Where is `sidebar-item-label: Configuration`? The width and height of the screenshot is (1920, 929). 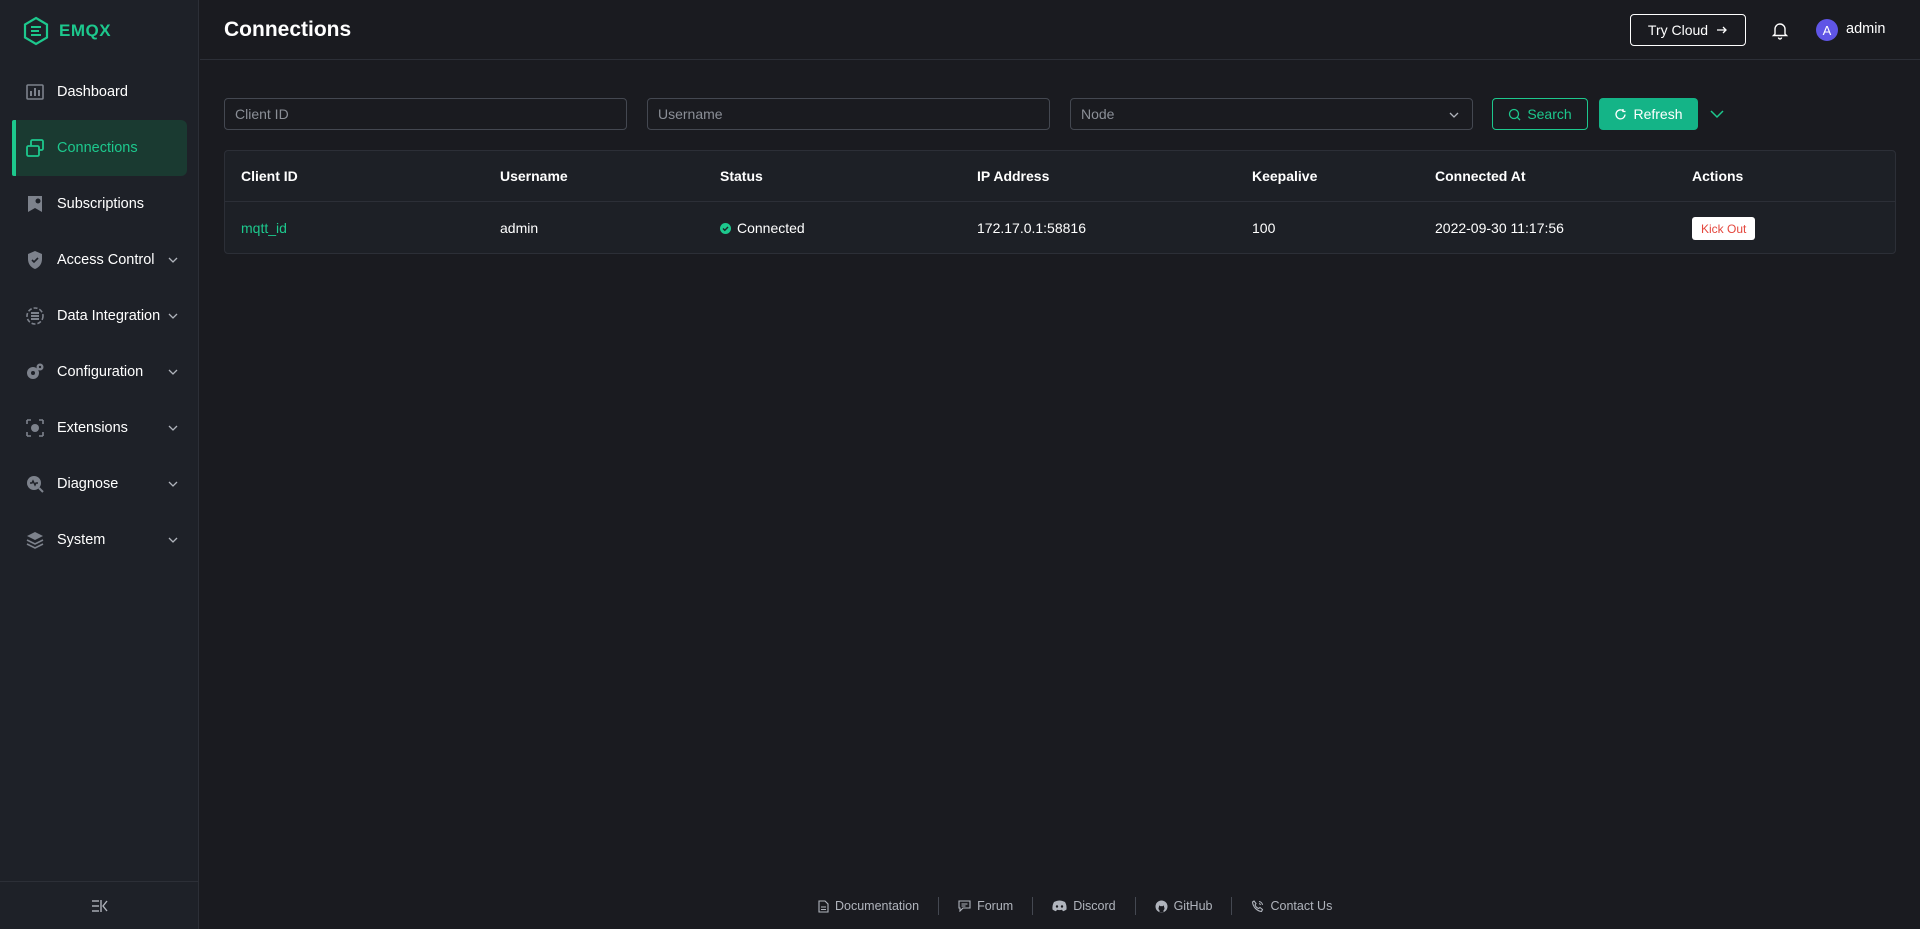 sidebar-item-label: Configuration is located at coordinates (100, 372).